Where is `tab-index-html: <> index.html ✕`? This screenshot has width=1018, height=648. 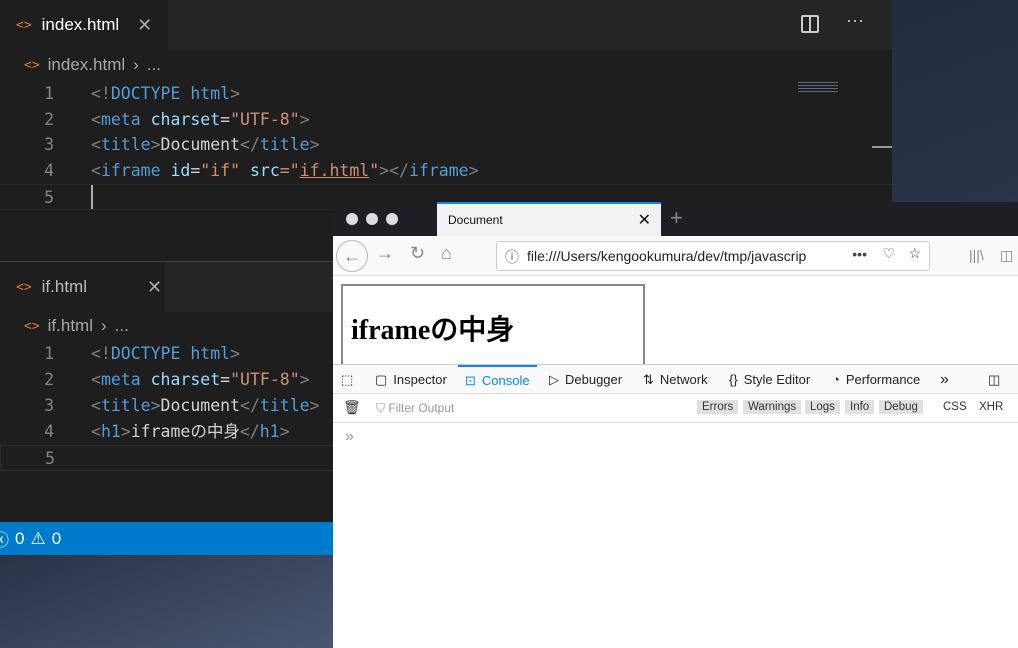
tab-index-html: <> index.html ✕ is located at coordinates (84, 25).